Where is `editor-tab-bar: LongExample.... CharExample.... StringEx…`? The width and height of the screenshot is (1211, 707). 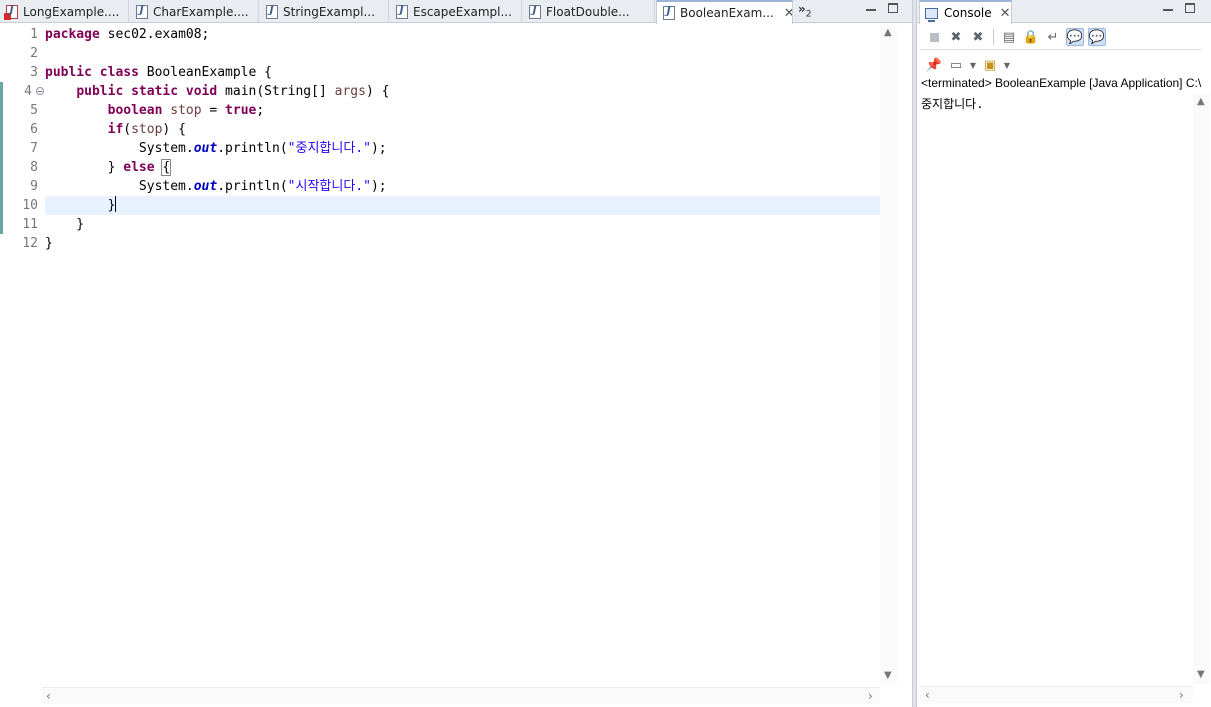 editor-tab-bar: LongExample.... CharExample.... StringEx… is located at coordinates (456, 12).